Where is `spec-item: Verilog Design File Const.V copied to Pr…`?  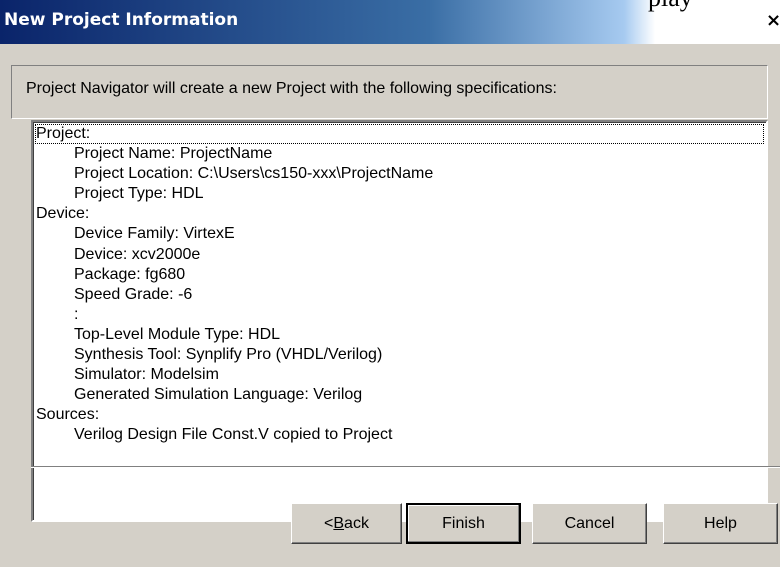 spec-item: Verilog Design File Const.V copied to Pr… is located at coordinates (233, 435).